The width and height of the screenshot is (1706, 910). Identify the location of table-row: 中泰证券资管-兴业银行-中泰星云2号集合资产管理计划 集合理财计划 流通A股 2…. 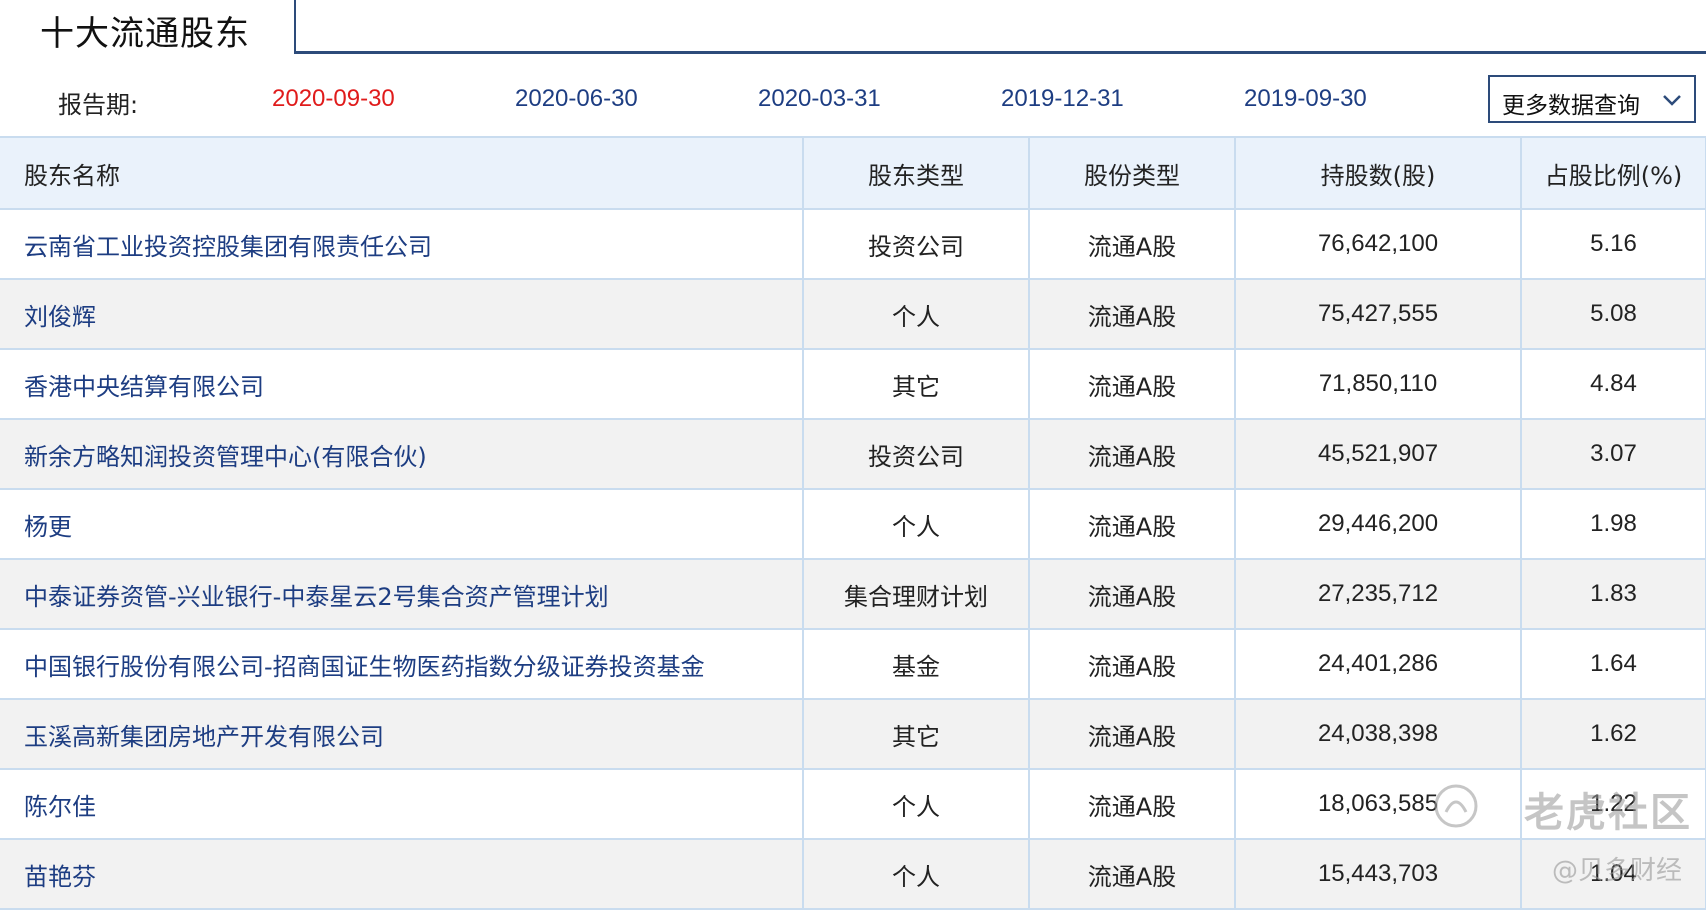
(853, 594).